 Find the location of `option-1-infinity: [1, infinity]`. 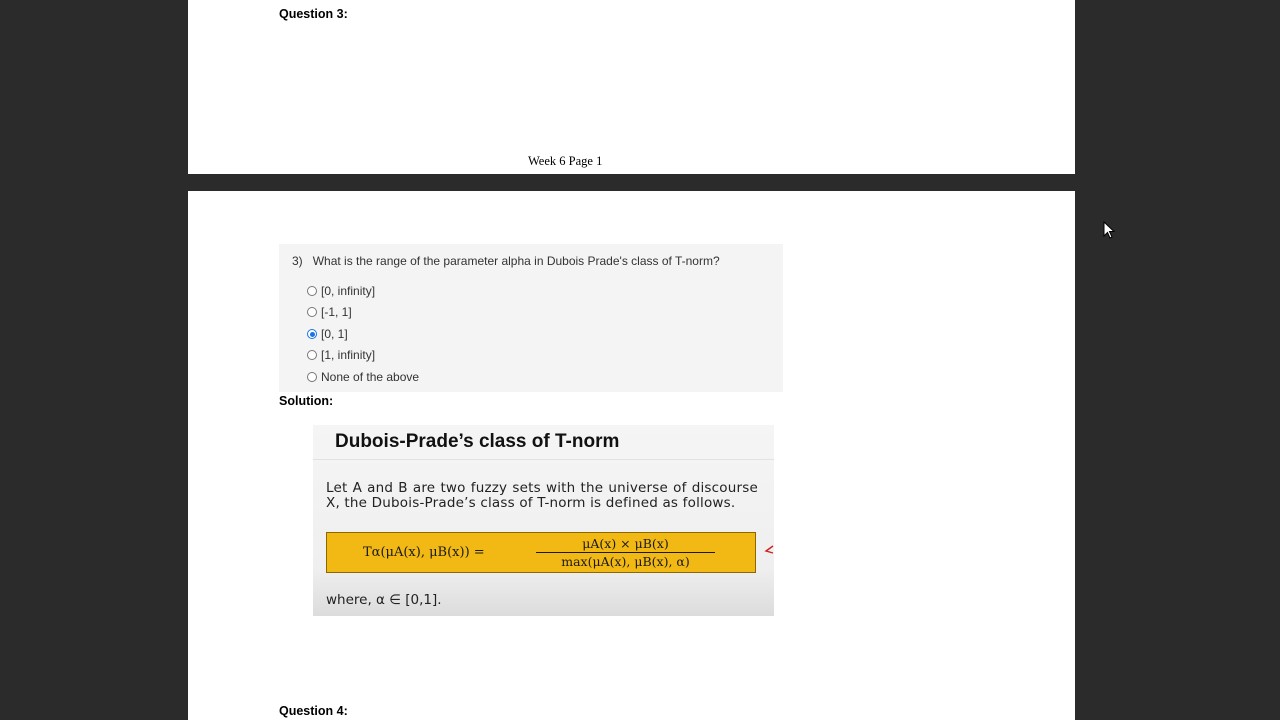

option-1-infinity: [1, infinity] is located at coordinates (341, 355).